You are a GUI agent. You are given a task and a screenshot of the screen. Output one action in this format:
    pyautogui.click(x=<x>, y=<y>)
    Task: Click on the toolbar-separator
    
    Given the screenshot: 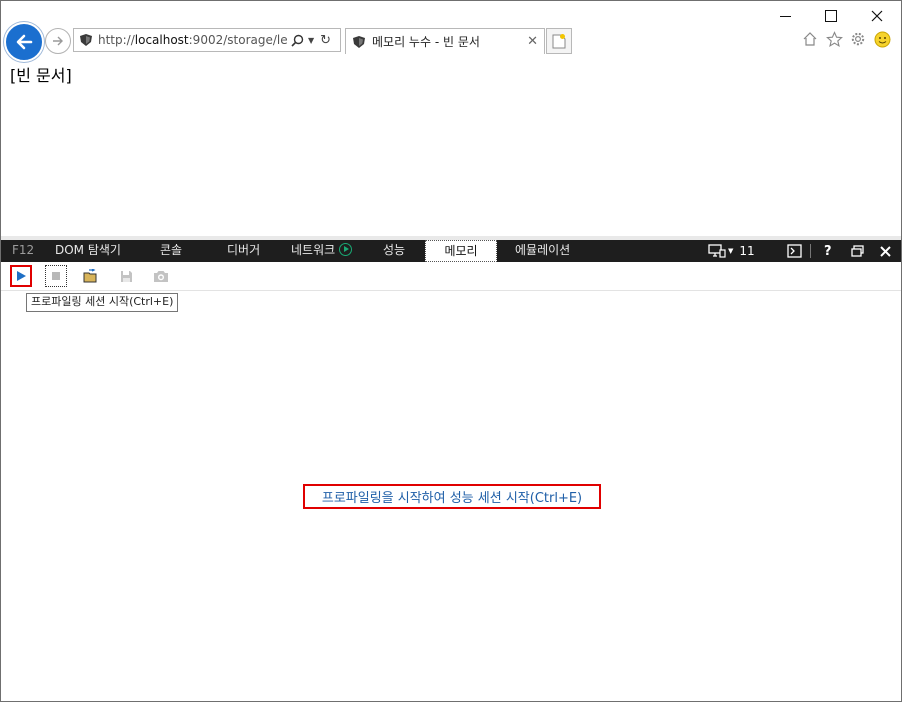 What is the action you would take?
    pyautogui.click(x=810, y=251)
    